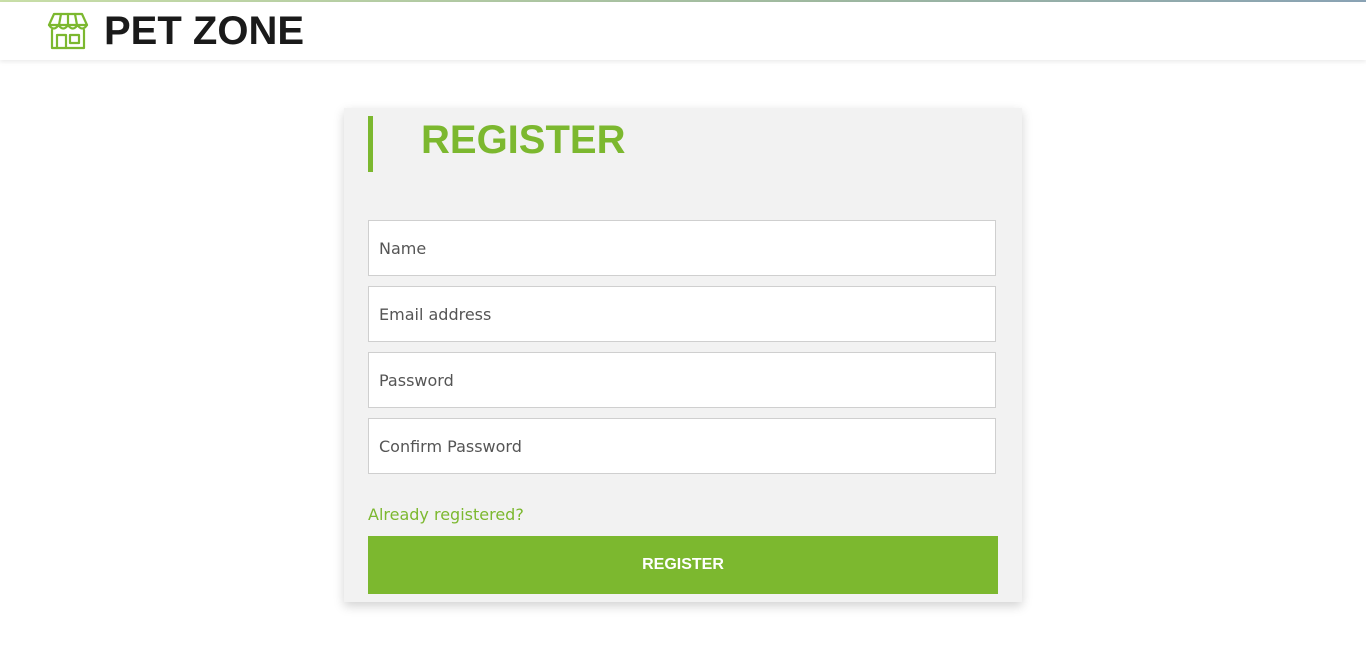 Image resolution: width=1366 pixels, height=665 pixels. Describe the element at coordinates (523, 140) in the screenshot. I see `page-title: REGISTER` at that location.